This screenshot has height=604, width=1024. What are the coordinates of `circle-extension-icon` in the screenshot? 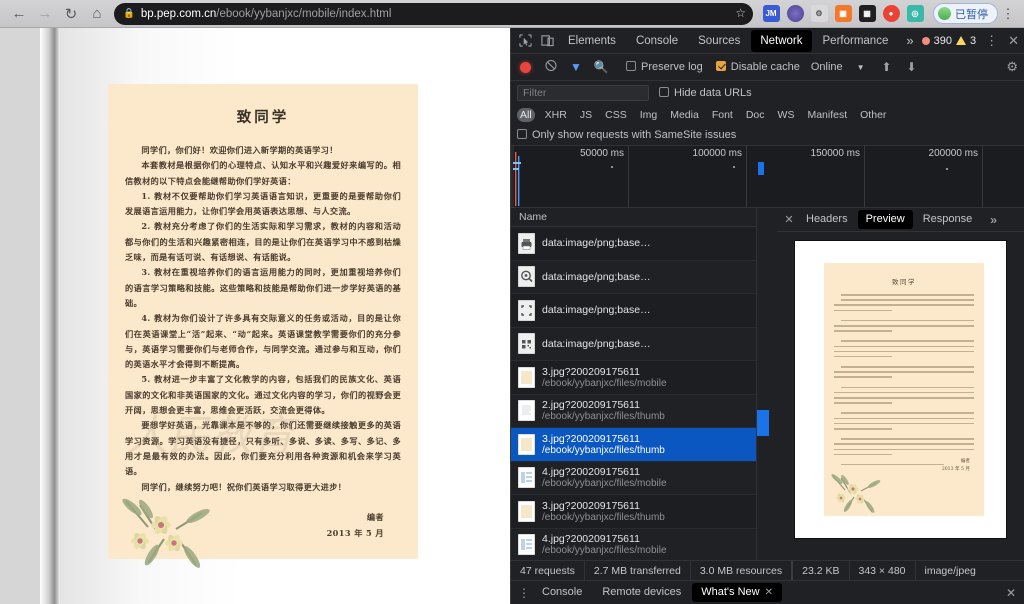 It's located at (795, 13).